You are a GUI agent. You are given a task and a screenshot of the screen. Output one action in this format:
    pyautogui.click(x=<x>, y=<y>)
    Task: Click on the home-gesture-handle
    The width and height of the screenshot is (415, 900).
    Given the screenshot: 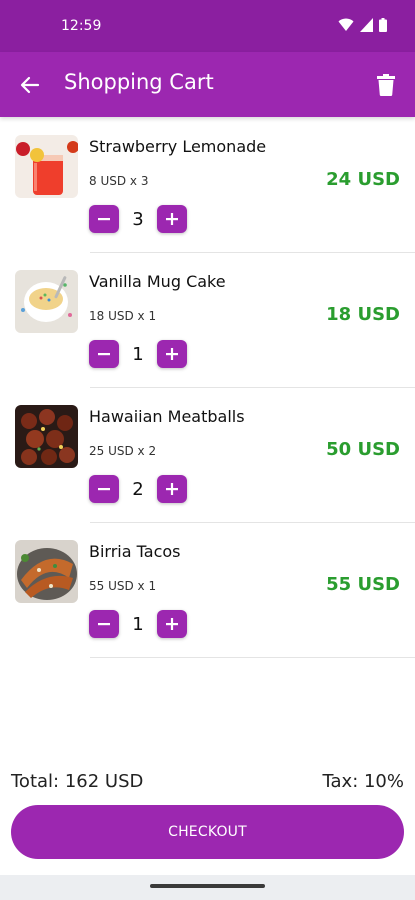 What is the action you would take?
    pyautogui.click(x=207, y=886)
    